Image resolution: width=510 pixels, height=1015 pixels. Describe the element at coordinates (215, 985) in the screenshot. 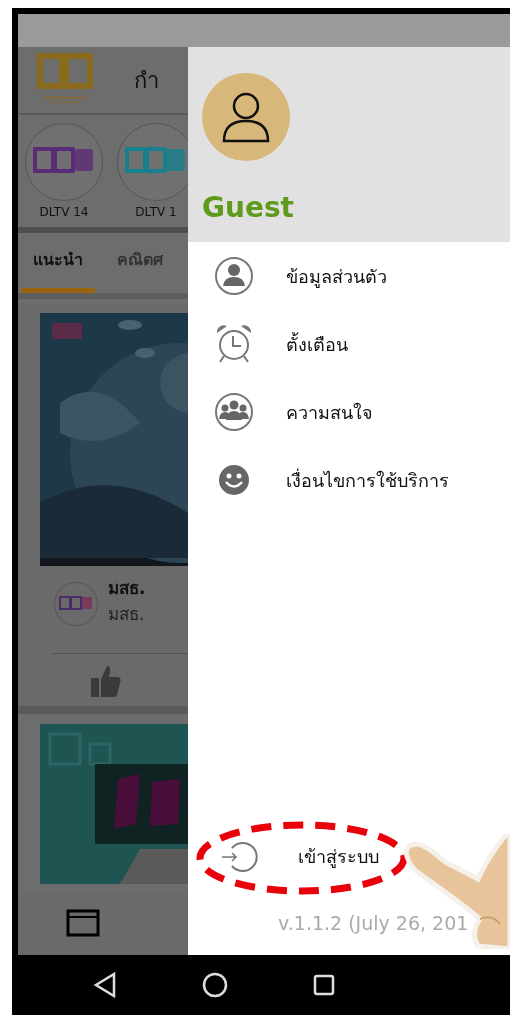

I see `home-icon` at that location.